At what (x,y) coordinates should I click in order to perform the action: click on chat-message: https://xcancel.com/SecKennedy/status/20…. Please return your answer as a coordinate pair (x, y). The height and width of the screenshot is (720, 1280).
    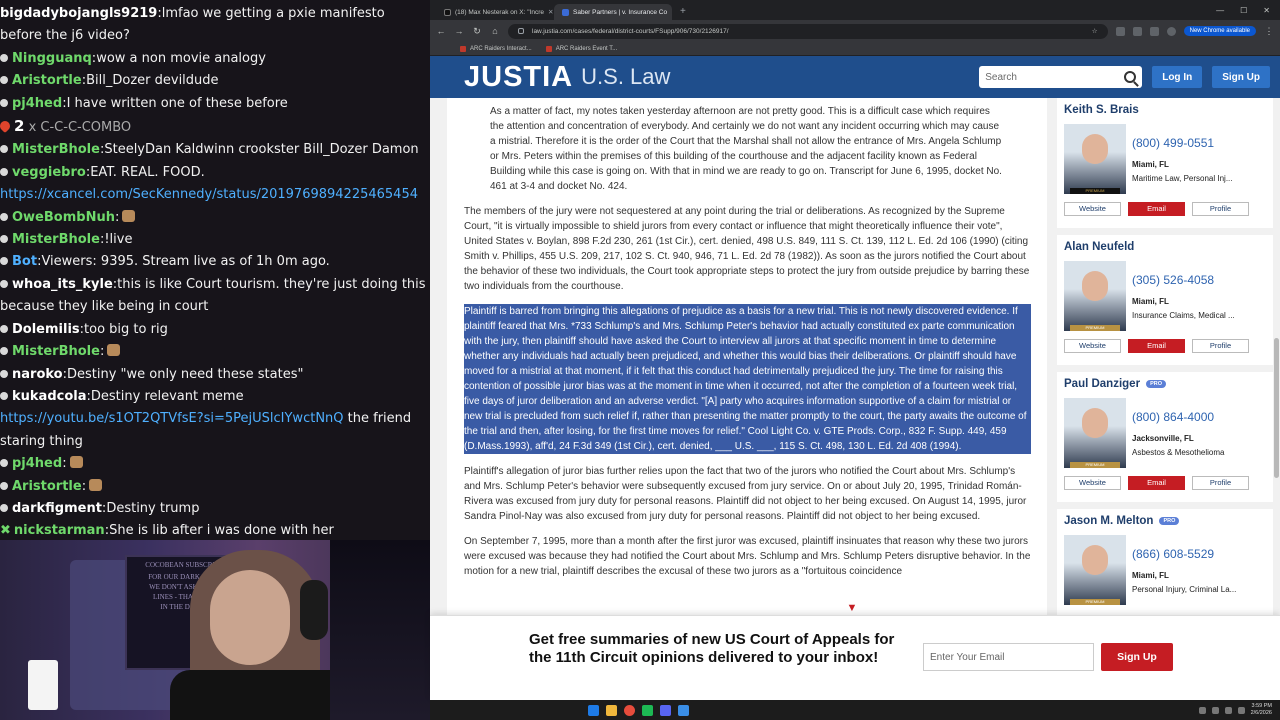
    Looking at the image, I should click on (215, 195).